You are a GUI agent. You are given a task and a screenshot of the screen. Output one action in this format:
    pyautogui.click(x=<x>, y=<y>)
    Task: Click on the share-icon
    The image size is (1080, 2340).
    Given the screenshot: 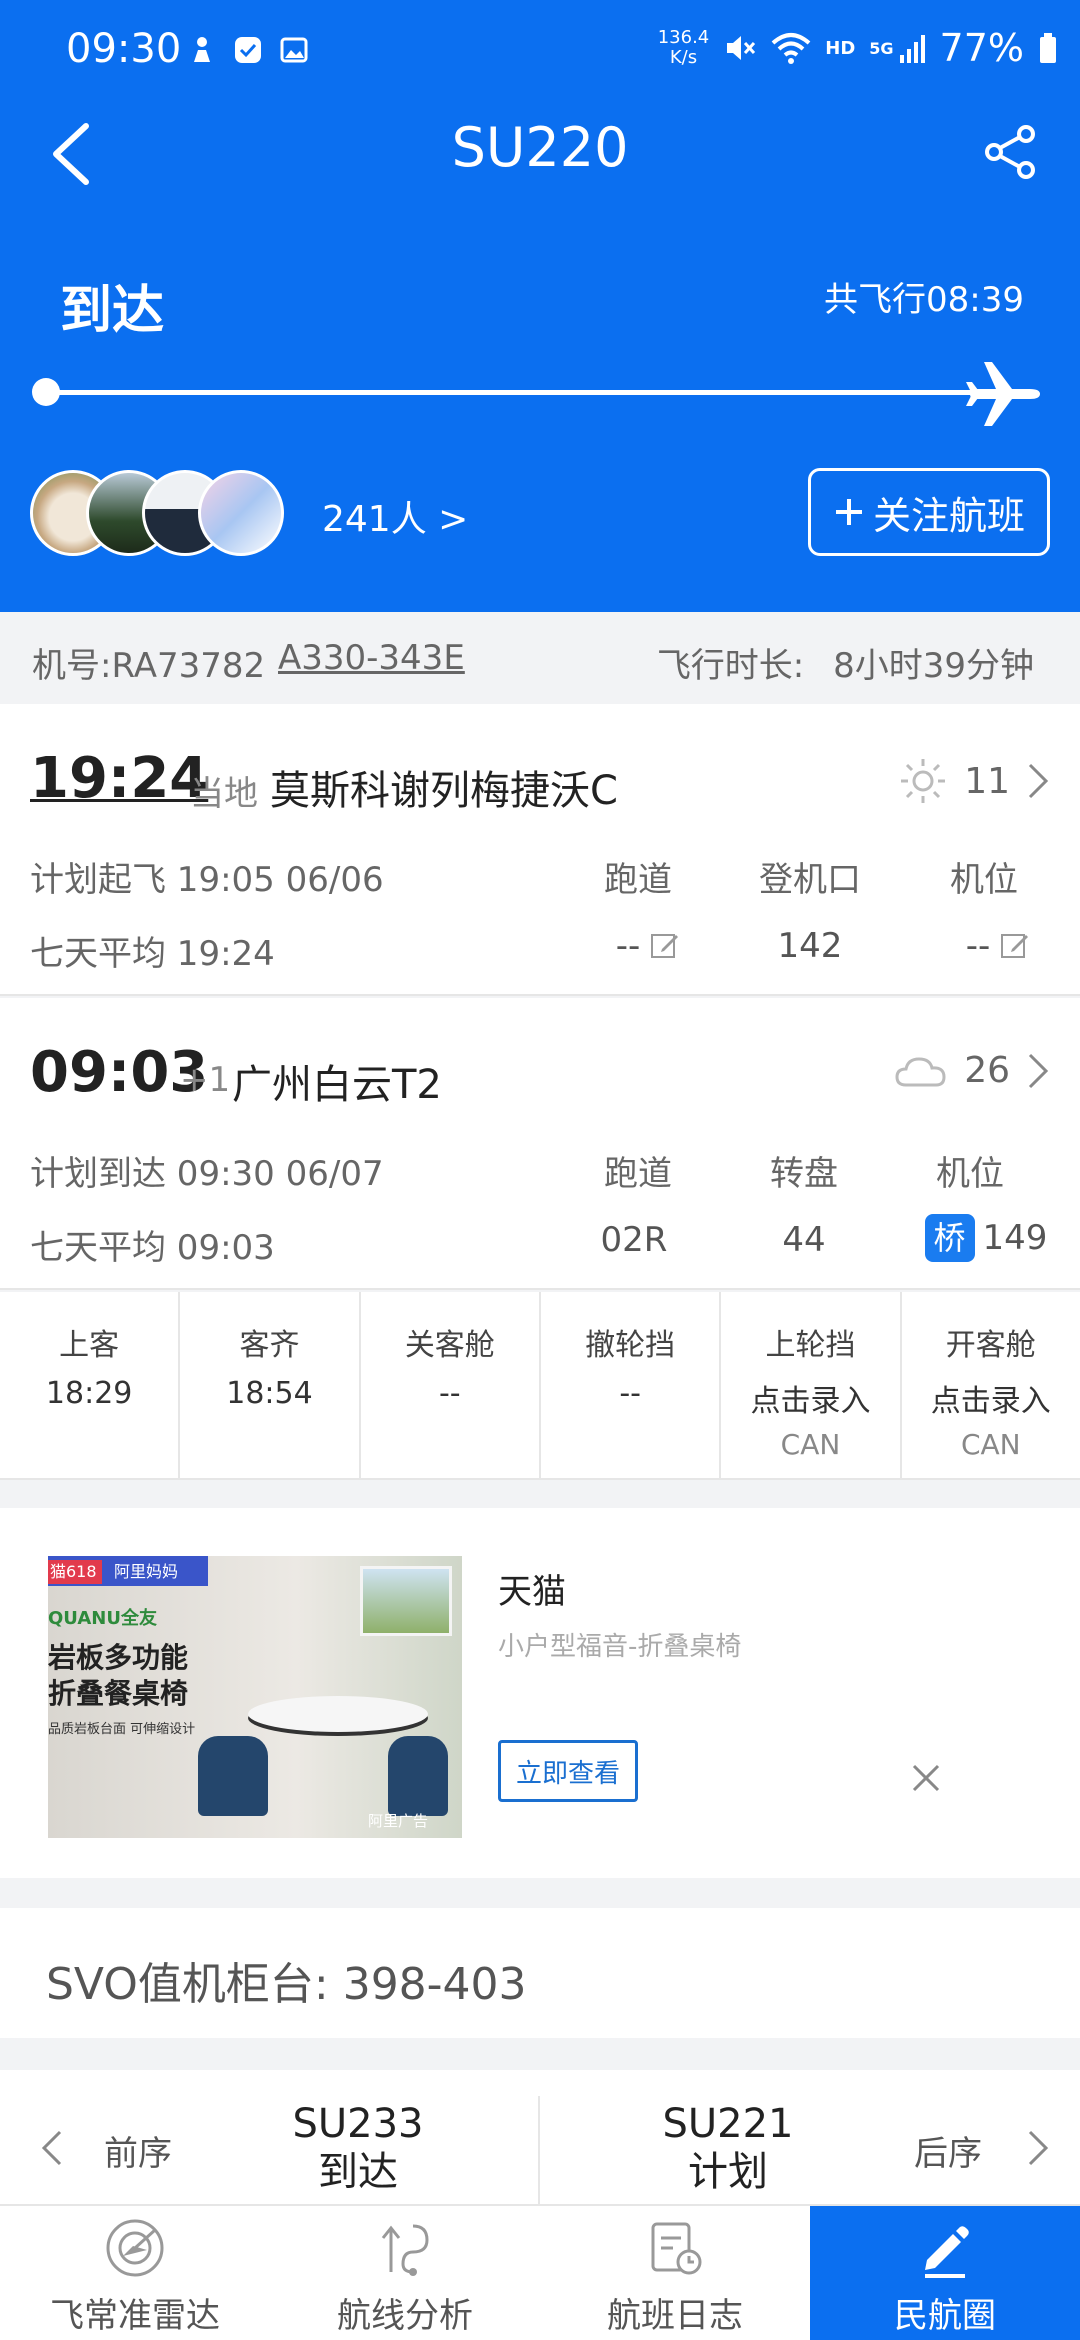 What is the action you would take?
    pyautogui.click(x=1010, y=152)
    